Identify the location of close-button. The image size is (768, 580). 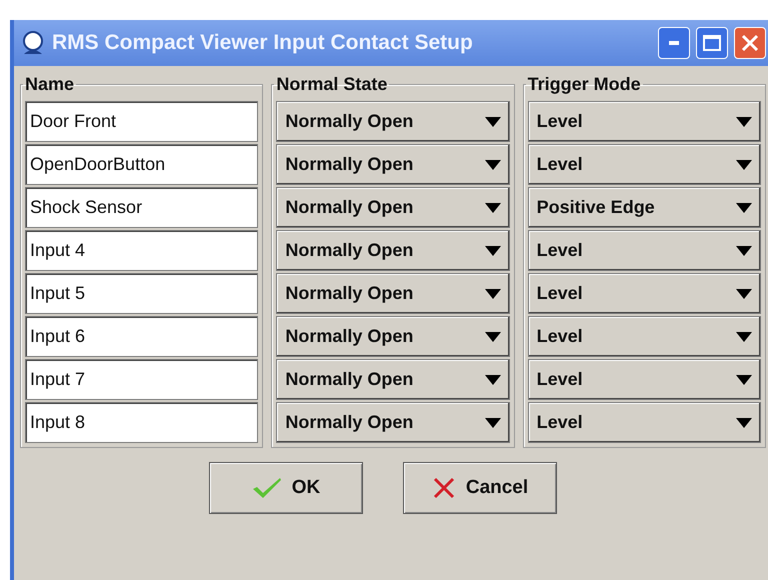
(750, 43).